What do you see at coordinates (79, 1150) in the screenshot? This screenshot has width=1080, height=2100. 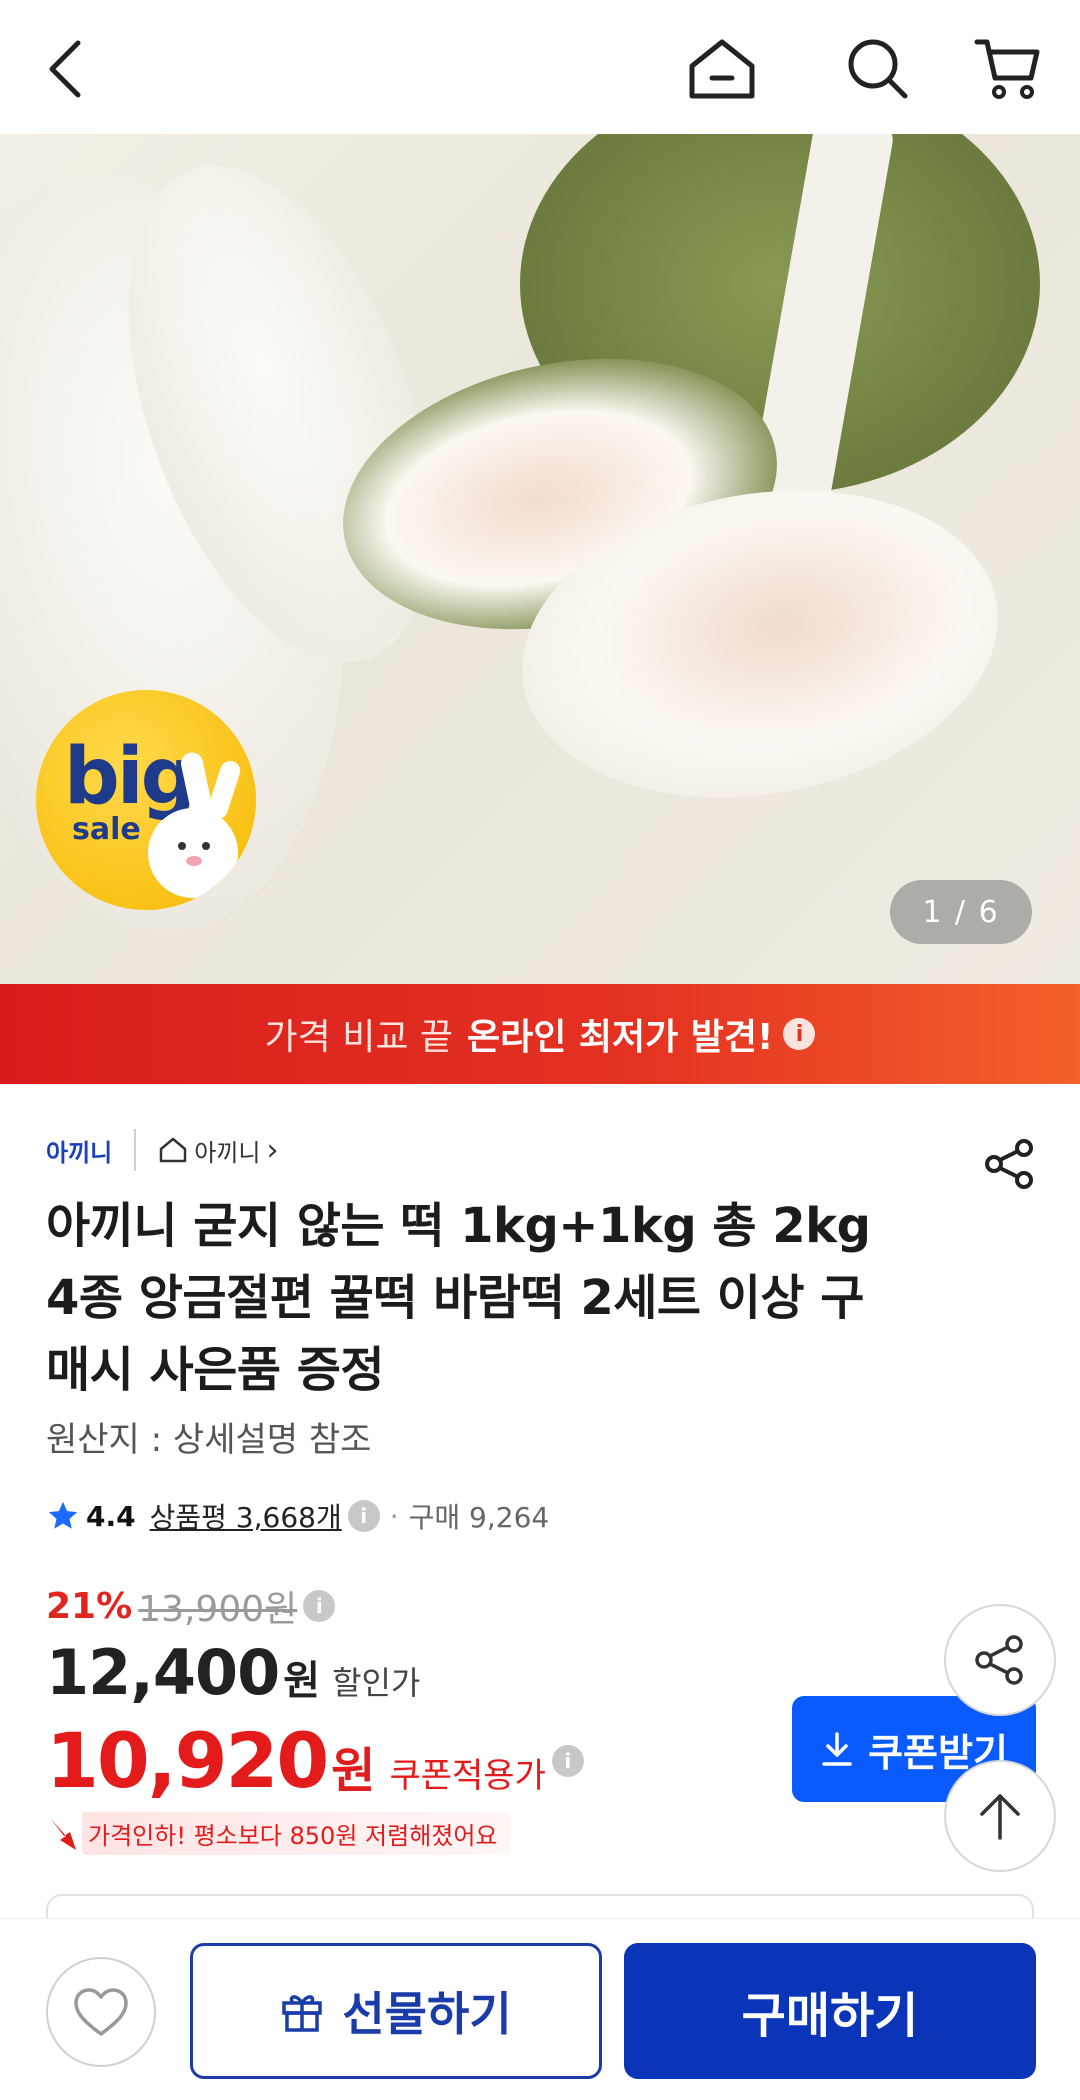 I see `brand-link: 아끼니` at bounding box center [79, 1150].